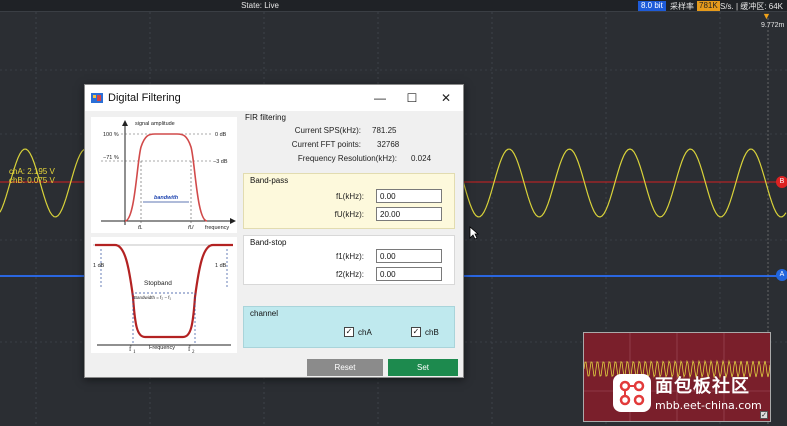 This screenshot has width=787, height=426. Describe the element at coordinates (130, 349) in the screenshot. I see `f1-label: f` at that location.